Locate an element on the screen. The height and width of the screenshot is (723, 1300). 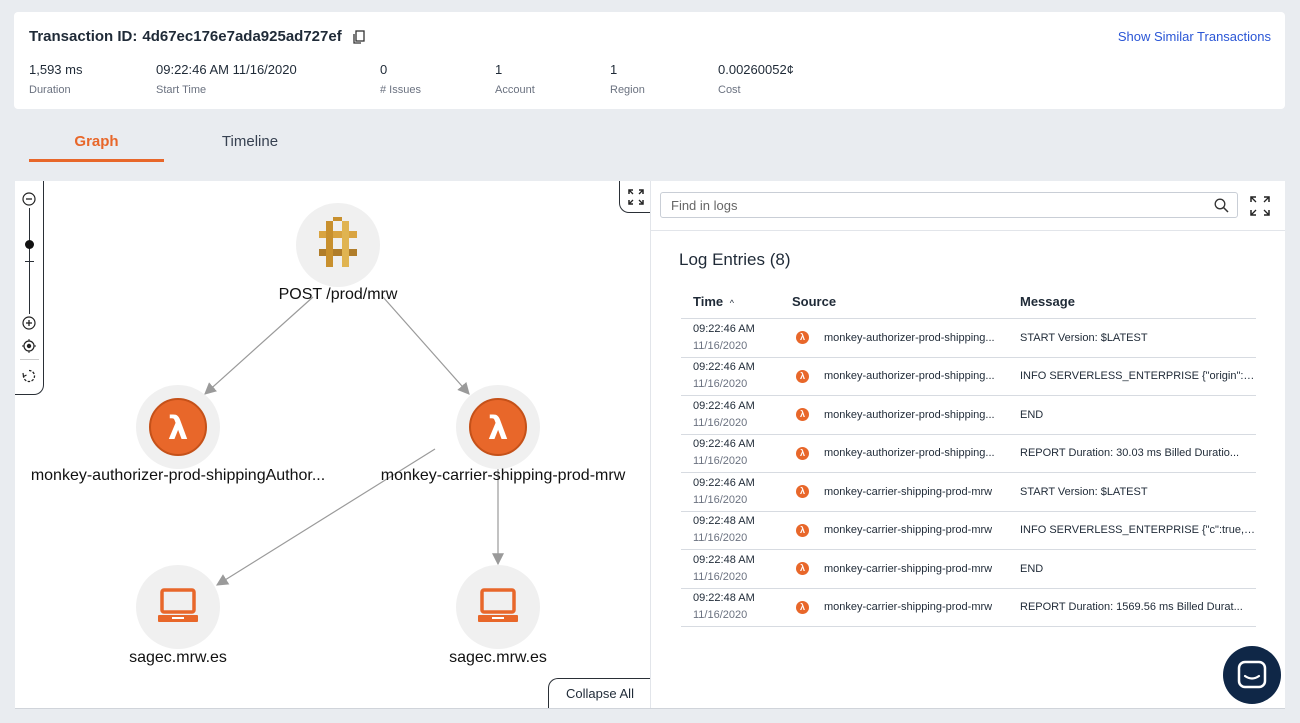
log-entries-title: Log Entries (8) is located at coordinates (735, 259).